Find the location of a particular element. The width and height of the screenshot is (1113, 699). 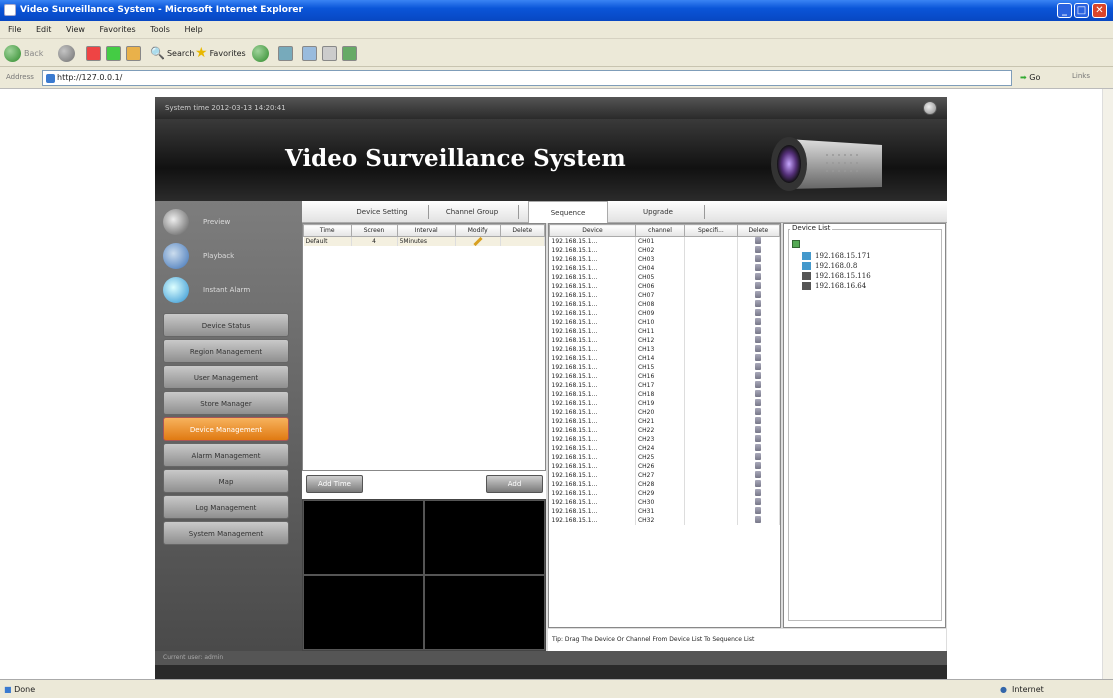

media-button is located at coordinates (260, 53).